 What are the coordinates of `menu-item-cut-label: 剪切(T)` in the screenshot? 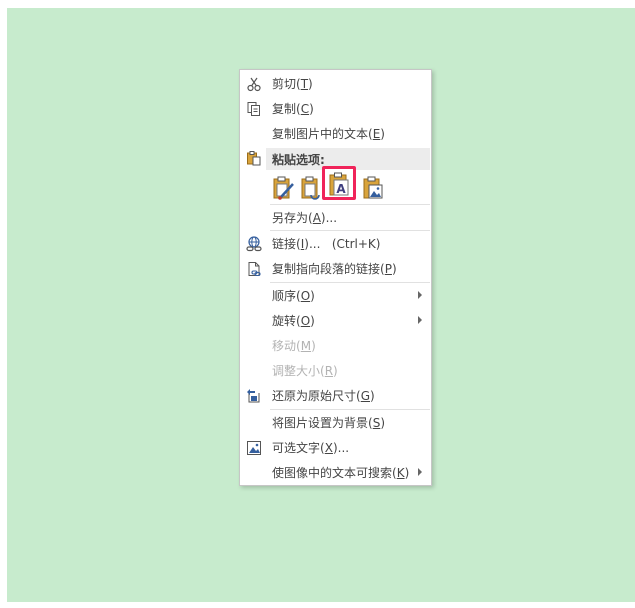 It's located at (292, 84).